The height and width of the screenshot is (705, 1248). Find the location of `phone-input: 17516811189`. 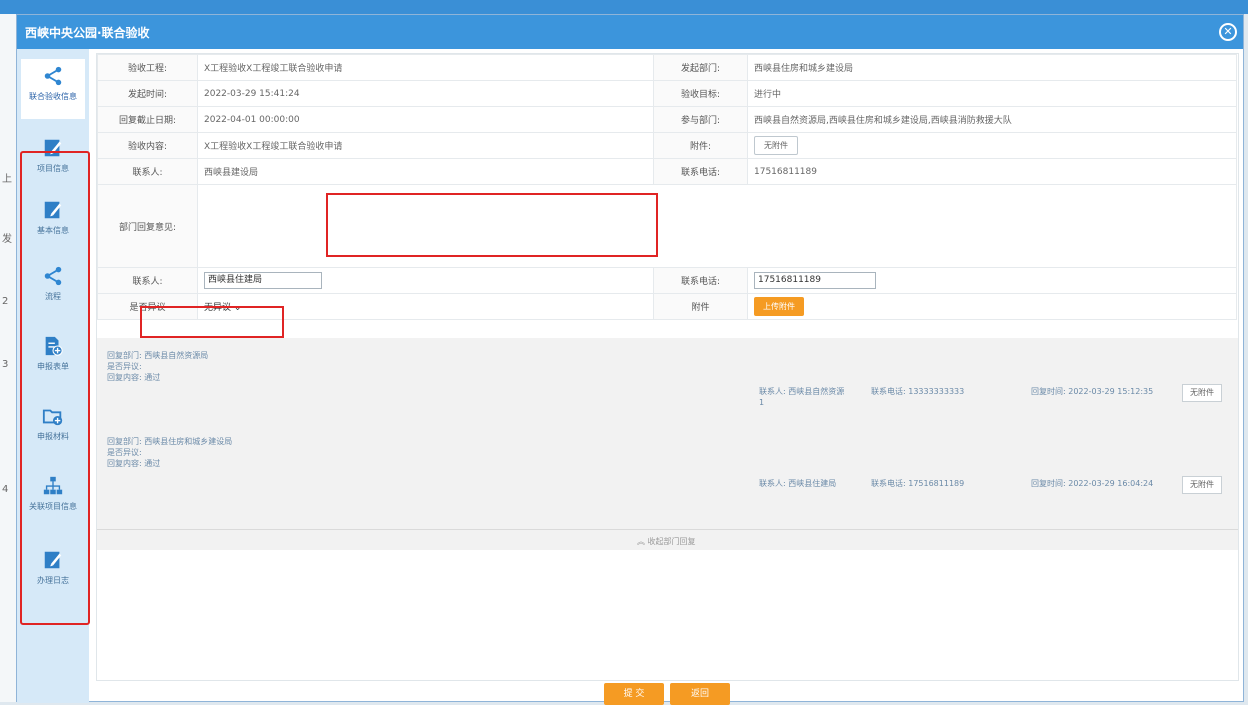

phone-input: 17516811189 is located at coordinates (815, 280).